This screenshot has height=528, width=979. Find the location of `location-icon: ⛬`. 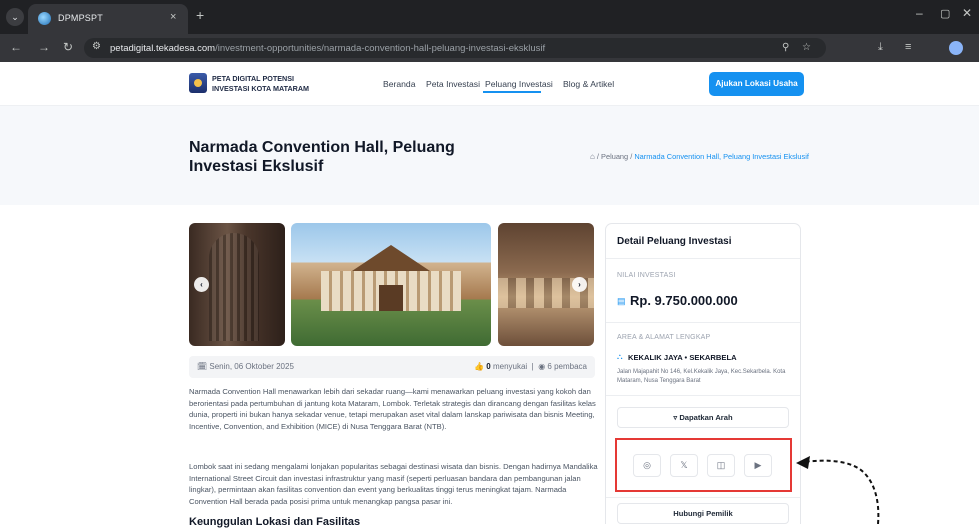

location-icon: ⛬ is located at coordinates (620, 356).